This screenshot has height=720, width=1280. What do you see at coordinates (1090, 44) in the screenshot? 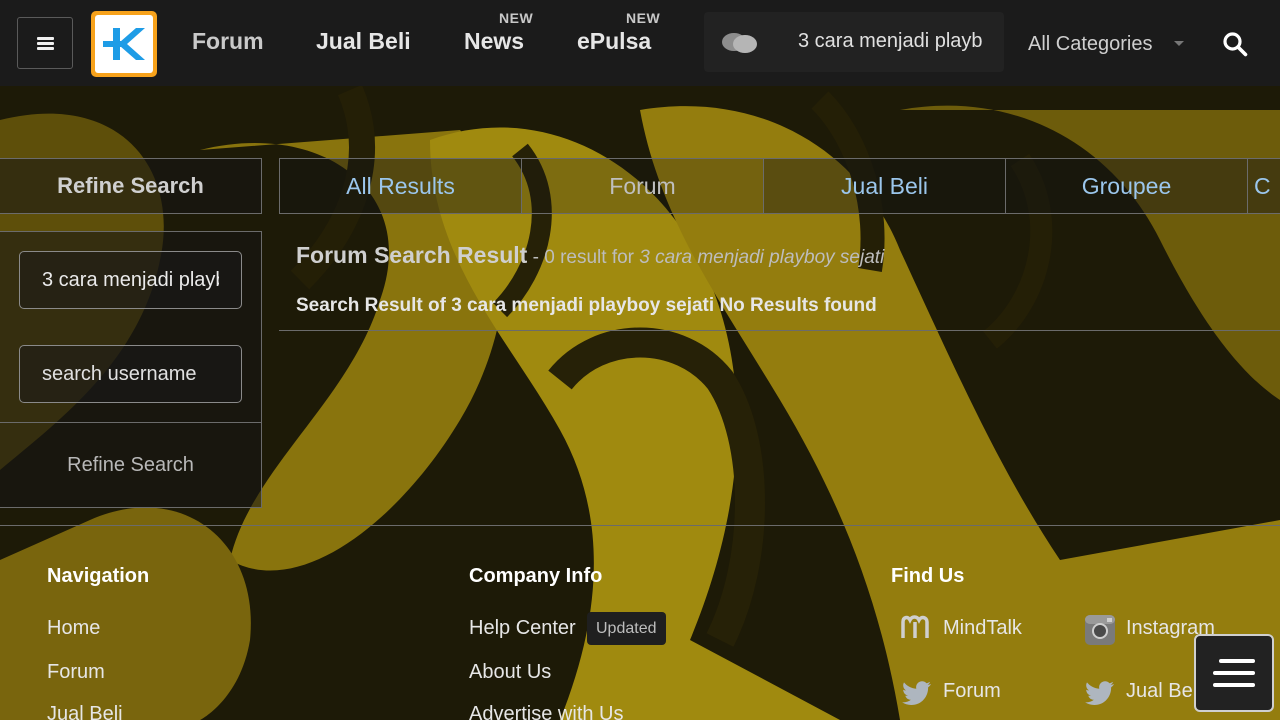
I see `category-select: All Categories` at bounding box center [1090, 44].